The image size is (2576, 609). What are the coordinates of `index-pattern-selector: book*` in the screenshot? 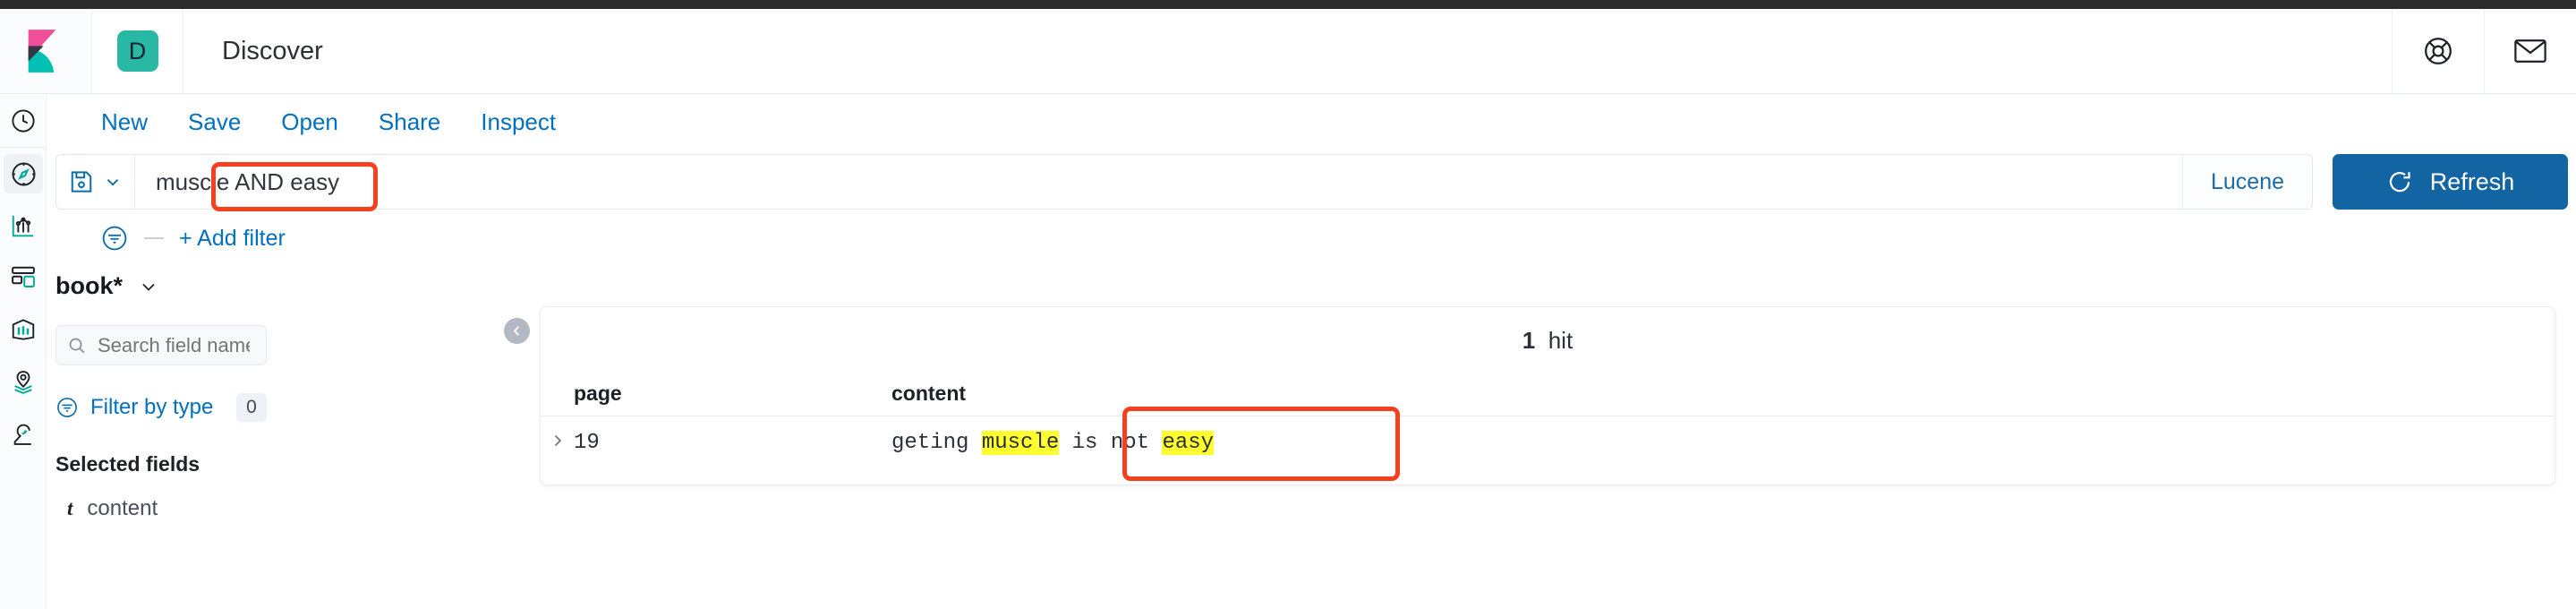 It's located at (174, 286).